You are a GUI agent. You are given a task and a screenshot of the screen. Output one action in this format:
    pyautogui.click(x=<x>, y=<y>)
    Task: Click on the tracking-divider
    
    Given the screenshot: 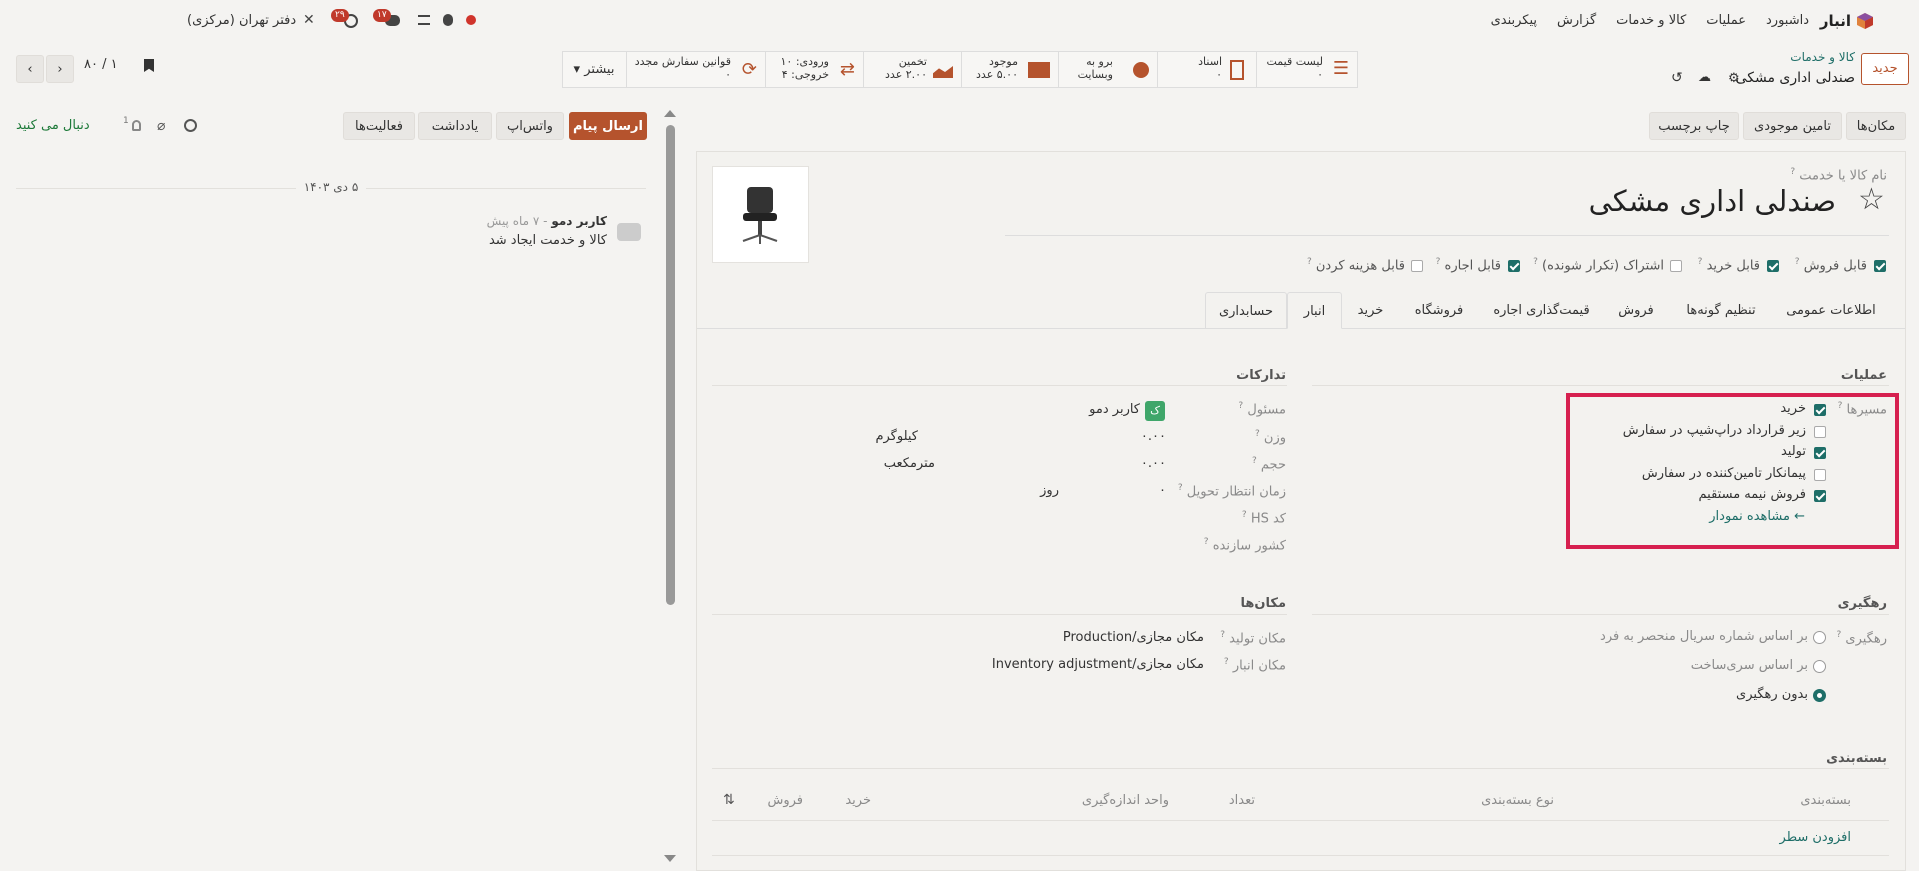 What is the action you would take?
    pyautogui.click(x=1600, y=614)
    